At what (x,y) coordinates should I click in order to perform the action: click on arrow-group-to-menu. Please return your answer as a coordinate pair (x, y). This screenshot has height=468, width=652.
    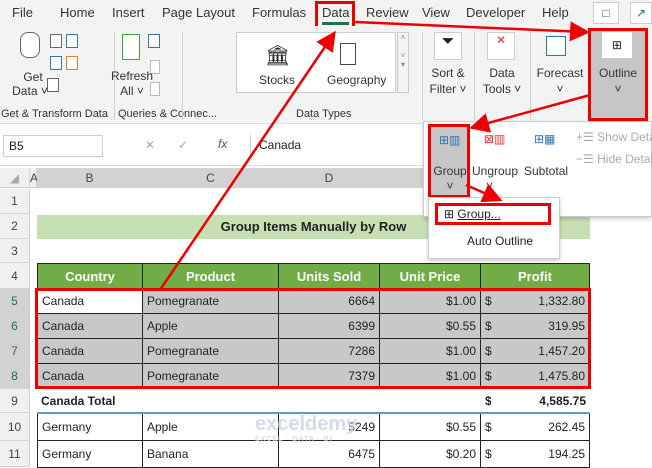
    Looking at the image, I should click on (484, 193).